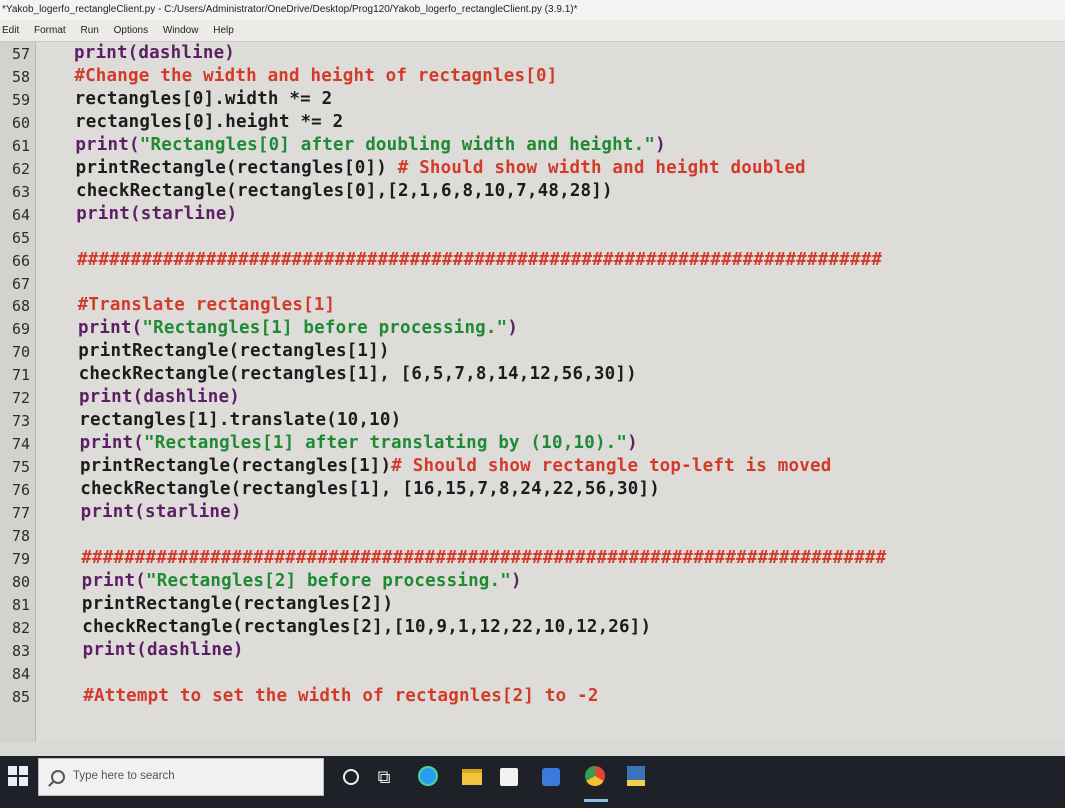 The width and height of the screenshot is (1065, 808). Describe the element at coordinates (553, 777) in the screenshot. I see `media-player-icon` at that location.